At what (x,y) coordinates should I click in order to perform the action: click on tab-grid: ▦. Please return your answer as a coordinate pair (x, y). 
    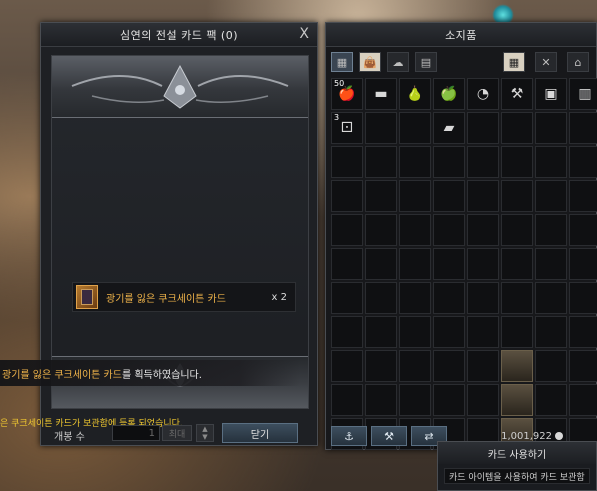
    Looking at the image, I should click on (342, 62).